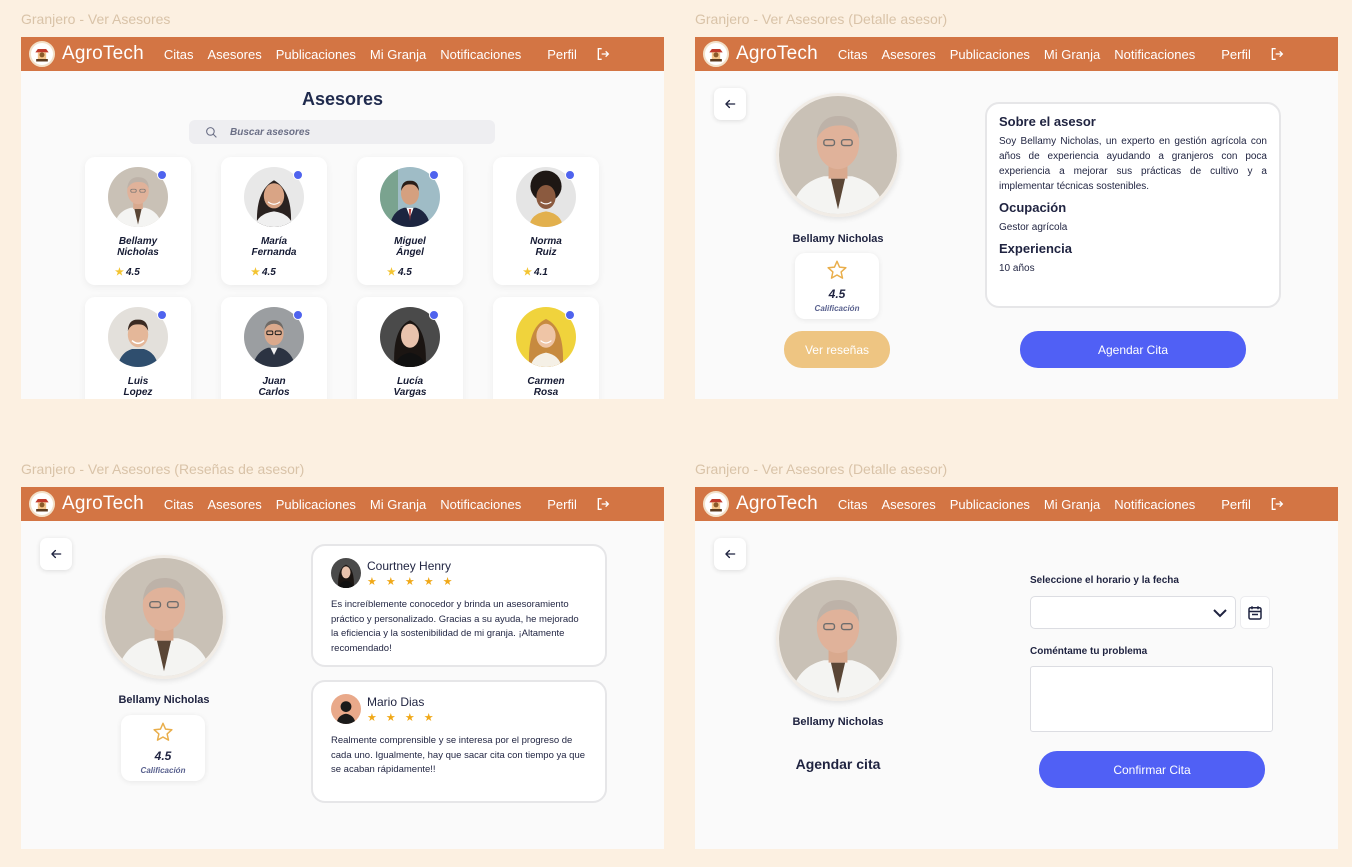 The width and height of the screenshot is (1352, 867). What do you see at coordinates (342, 132) in the screenshot?
I see `search-input: Buscar asesores` at bounding box center [342, 132].